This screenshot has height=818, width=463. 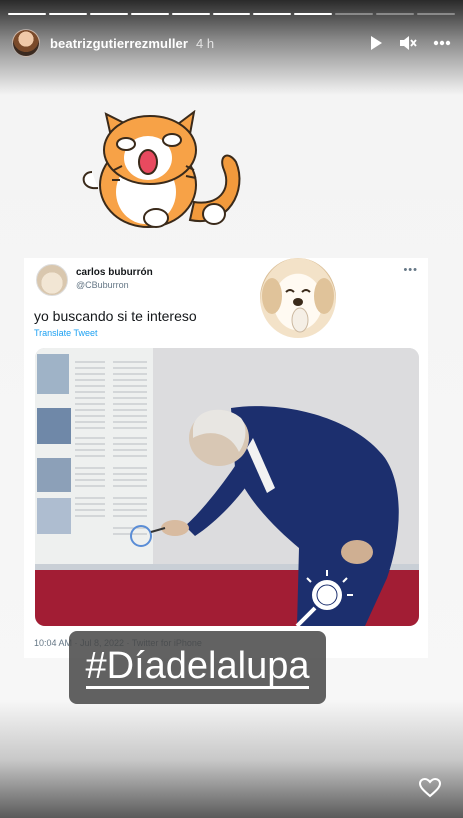 What do you see at coordinates (114, 272) in the screenshot?
I see `tweet-author-name: carlos buburrón` at bounding box center [114, 272].